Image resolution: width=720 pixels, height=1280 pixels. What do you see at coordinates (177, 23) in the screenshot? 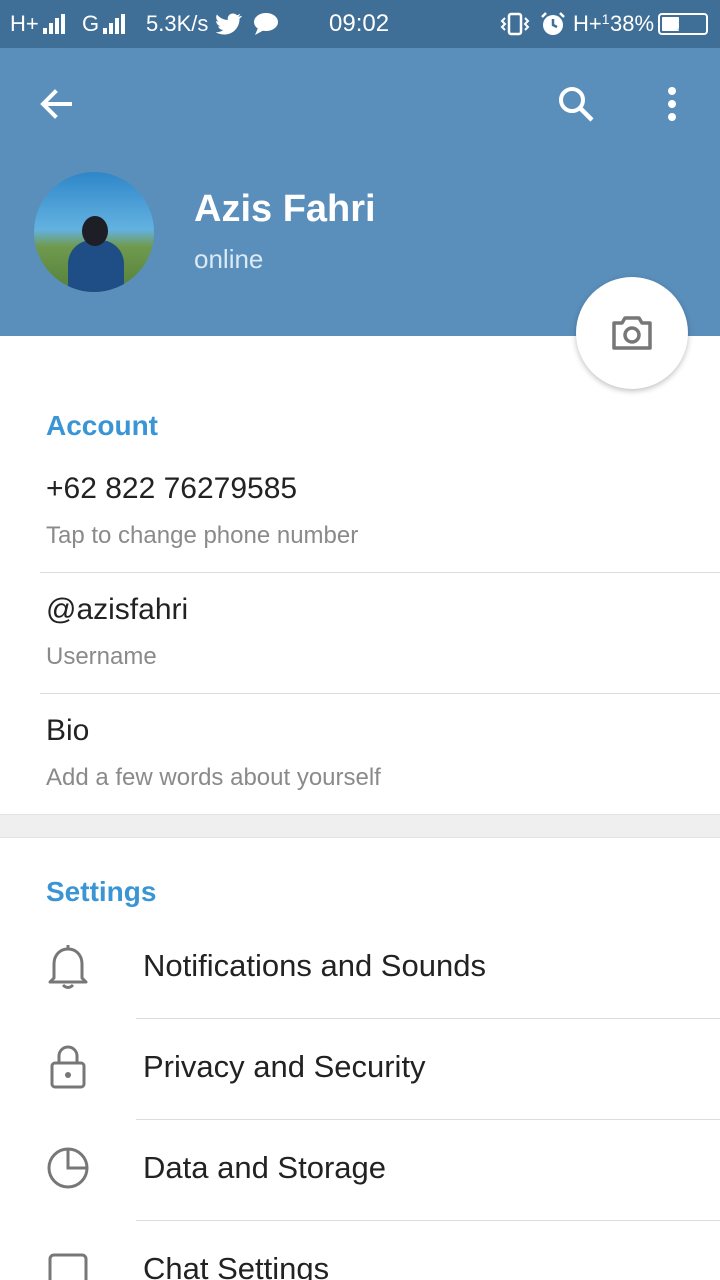
I see `network-speed: 5.3K/s` at bounding box center [177, 23].